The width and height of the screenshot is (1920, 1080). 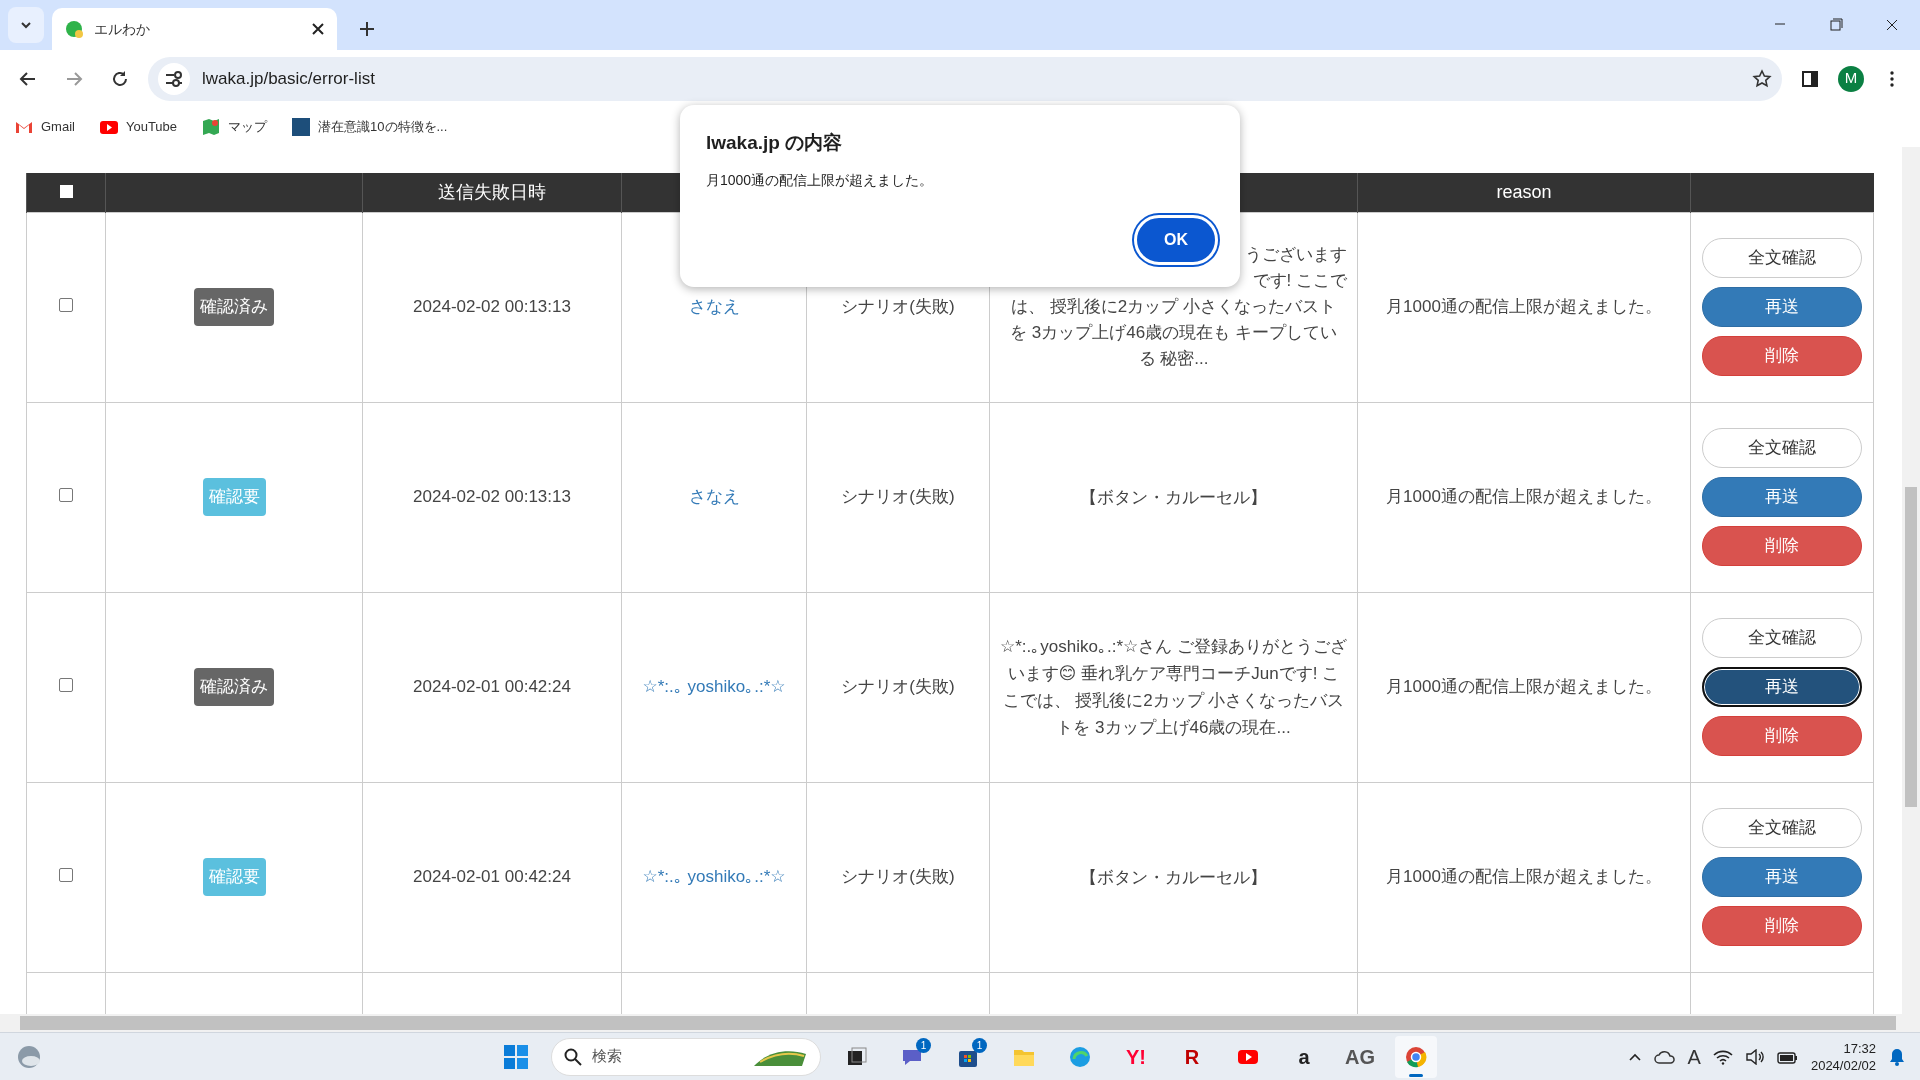 I want to click on windows-logo-icon, so click(x=516, y=1056).